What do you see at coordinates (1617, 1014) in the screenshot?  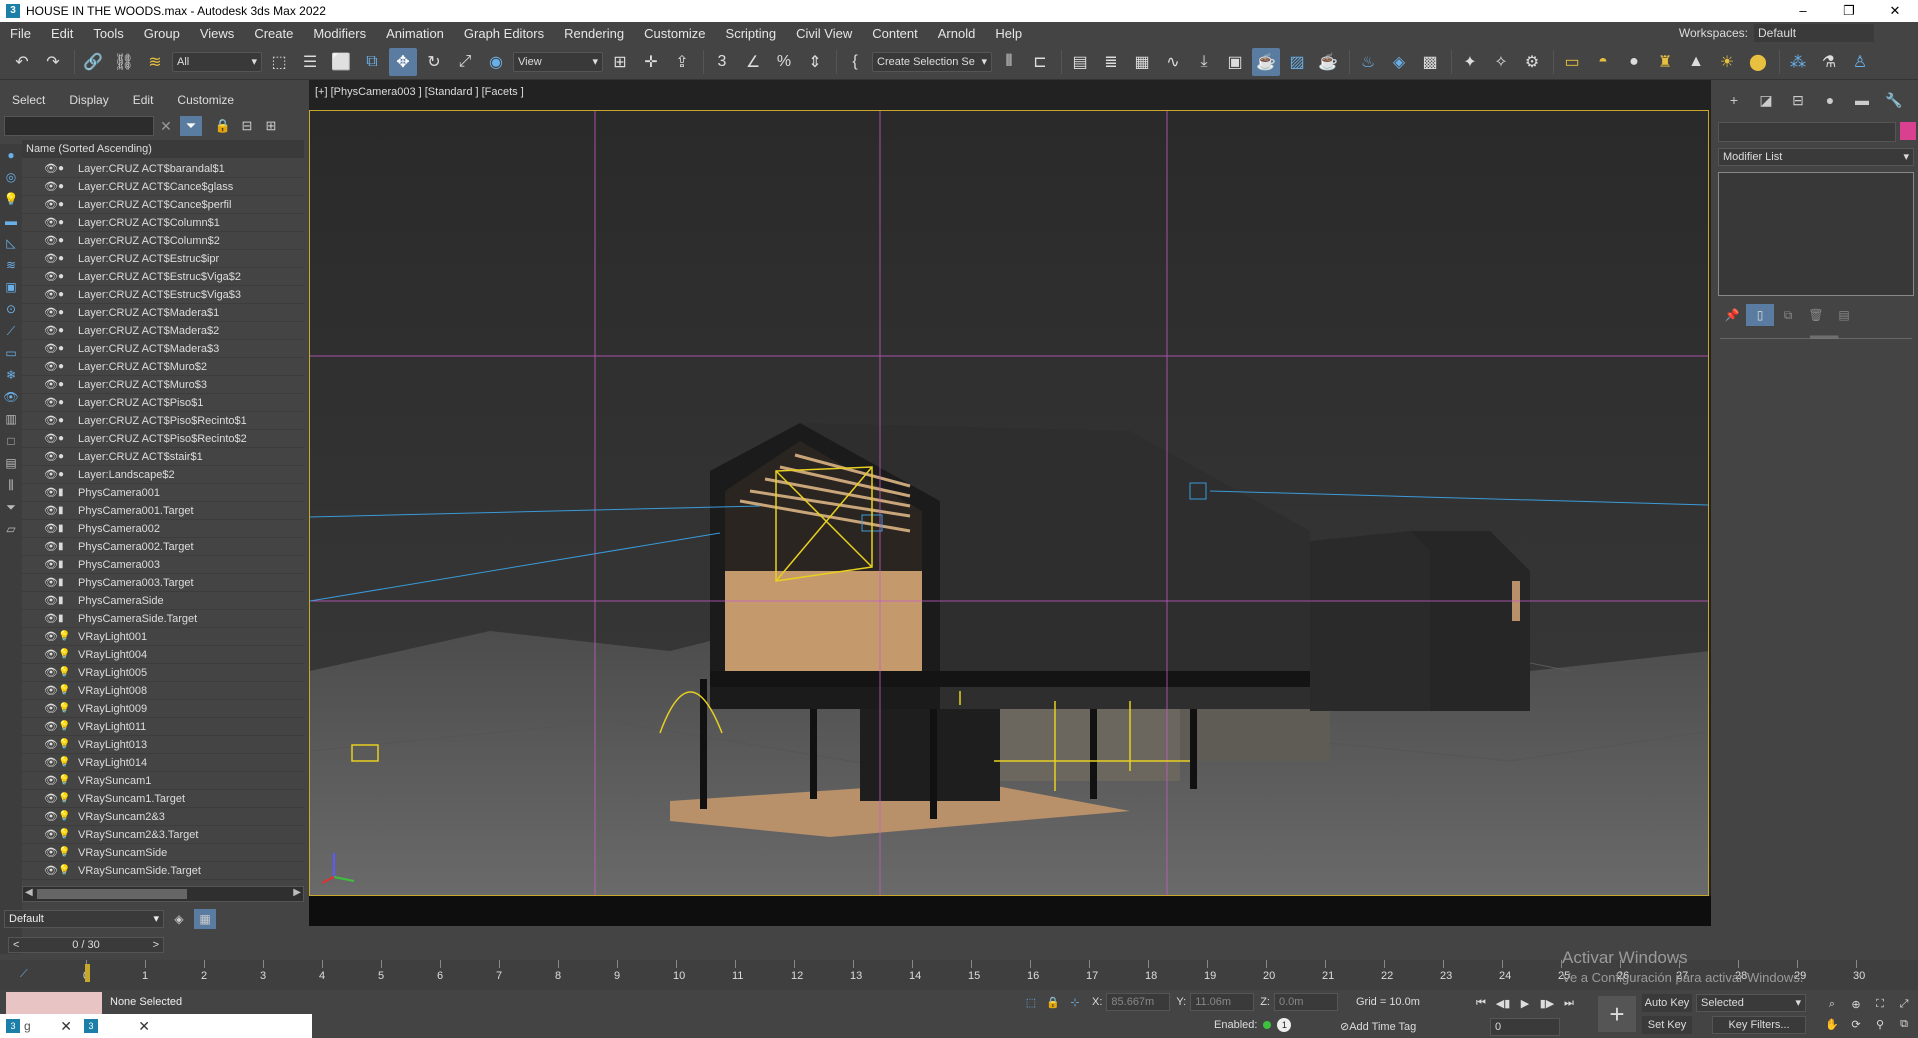 I see `set-keys-icon: +` at bounding box center [1617, 1014].